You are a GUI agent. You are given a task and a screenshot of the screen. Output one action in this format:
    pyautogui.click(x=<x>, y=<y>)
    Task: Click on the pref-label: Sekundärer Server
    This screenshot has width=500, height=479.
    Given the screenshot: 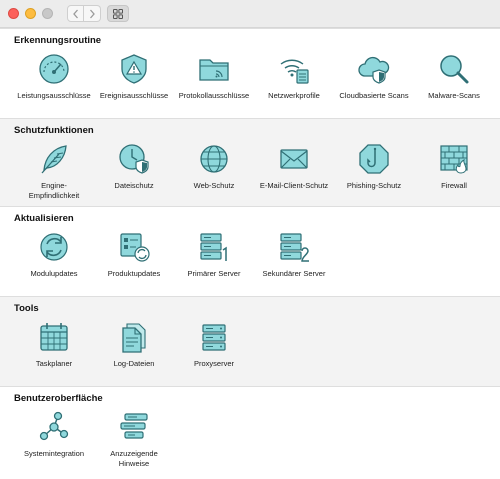 What is the action you would take?
    pyautogui.click(x=294, y=273)
    